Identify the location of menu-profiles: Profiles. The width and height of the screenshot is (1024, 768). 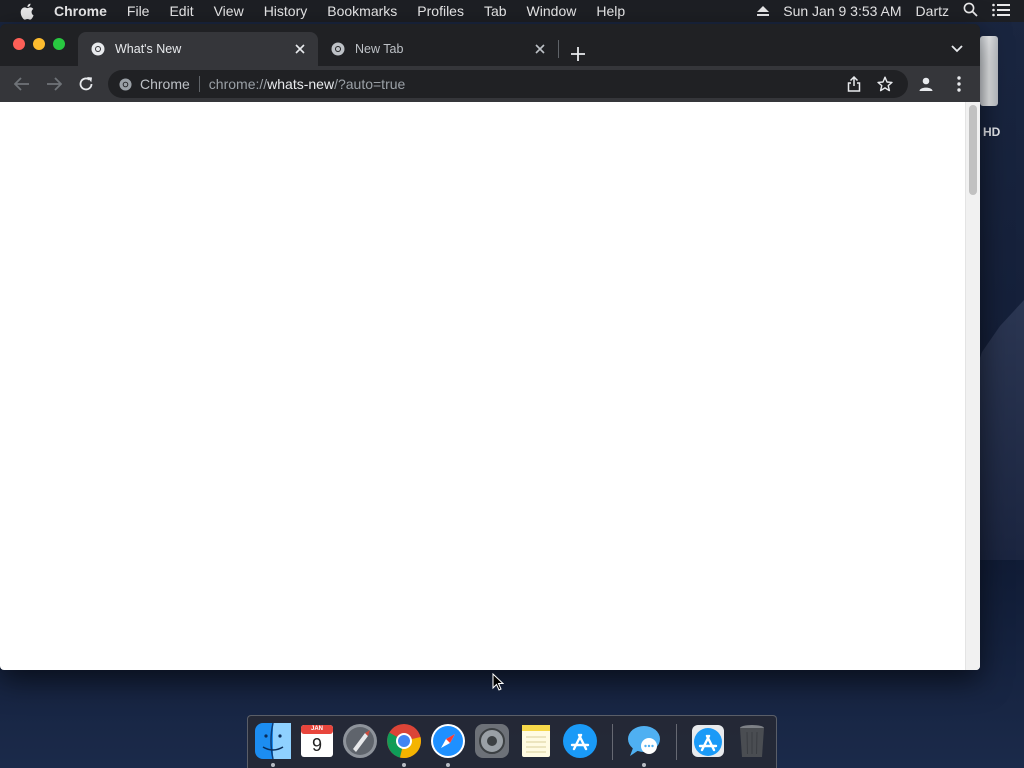
(440, 11).